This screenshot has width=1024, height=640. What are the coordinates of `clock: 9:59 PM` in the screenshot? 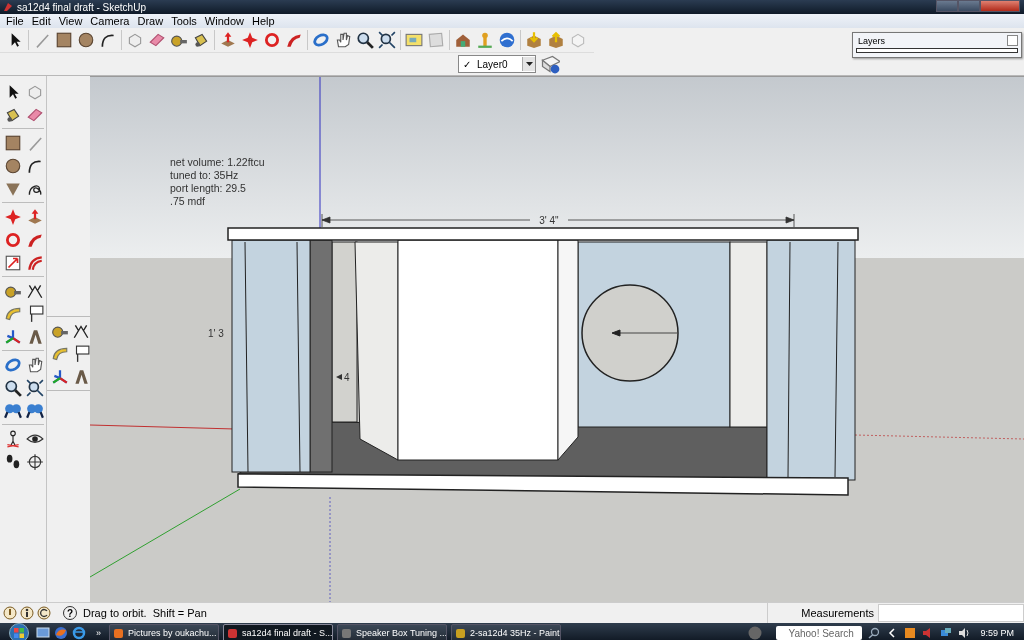 It's located at (997, 633).